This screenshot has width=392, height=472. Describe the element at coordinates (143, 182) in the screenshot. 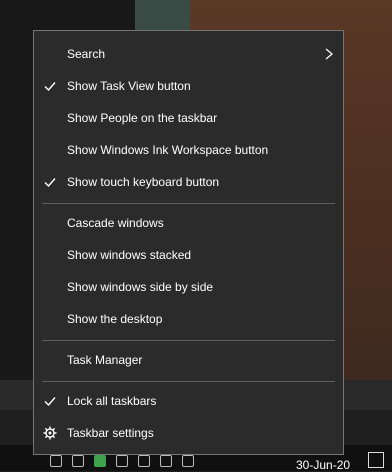

I see `menu-item-label: Show touch keyboard button` at that location.